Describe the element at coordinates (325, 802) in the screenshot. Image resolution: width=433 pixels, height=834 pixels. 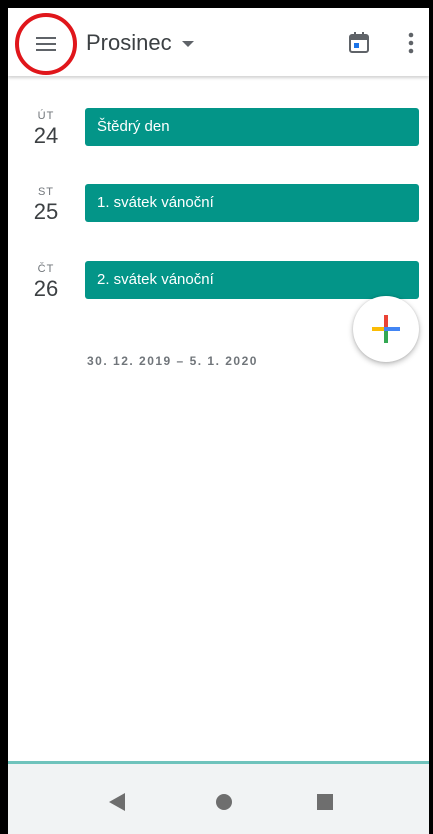
I see `recents-square-icon` at that location.